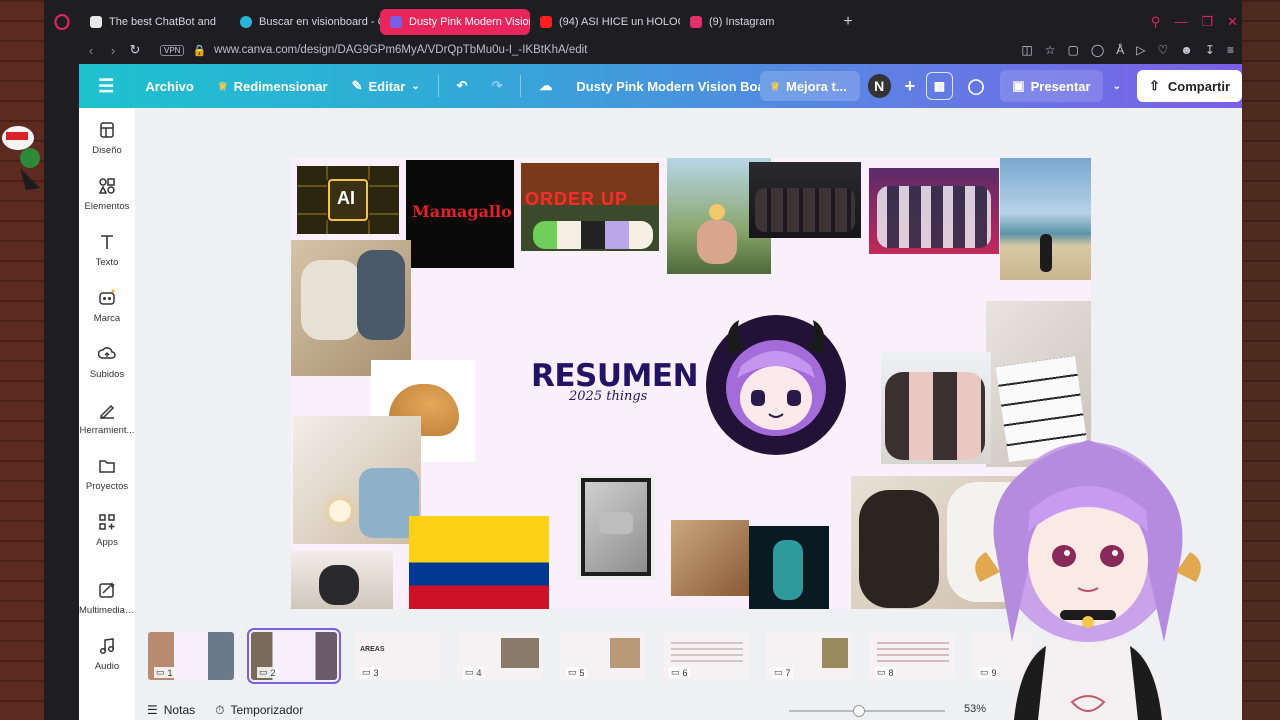 The image size is (1280, 720). Describe the element at coordinates (1050, 50) in the screenshot. I see `pin-icon: ☆` at that location.